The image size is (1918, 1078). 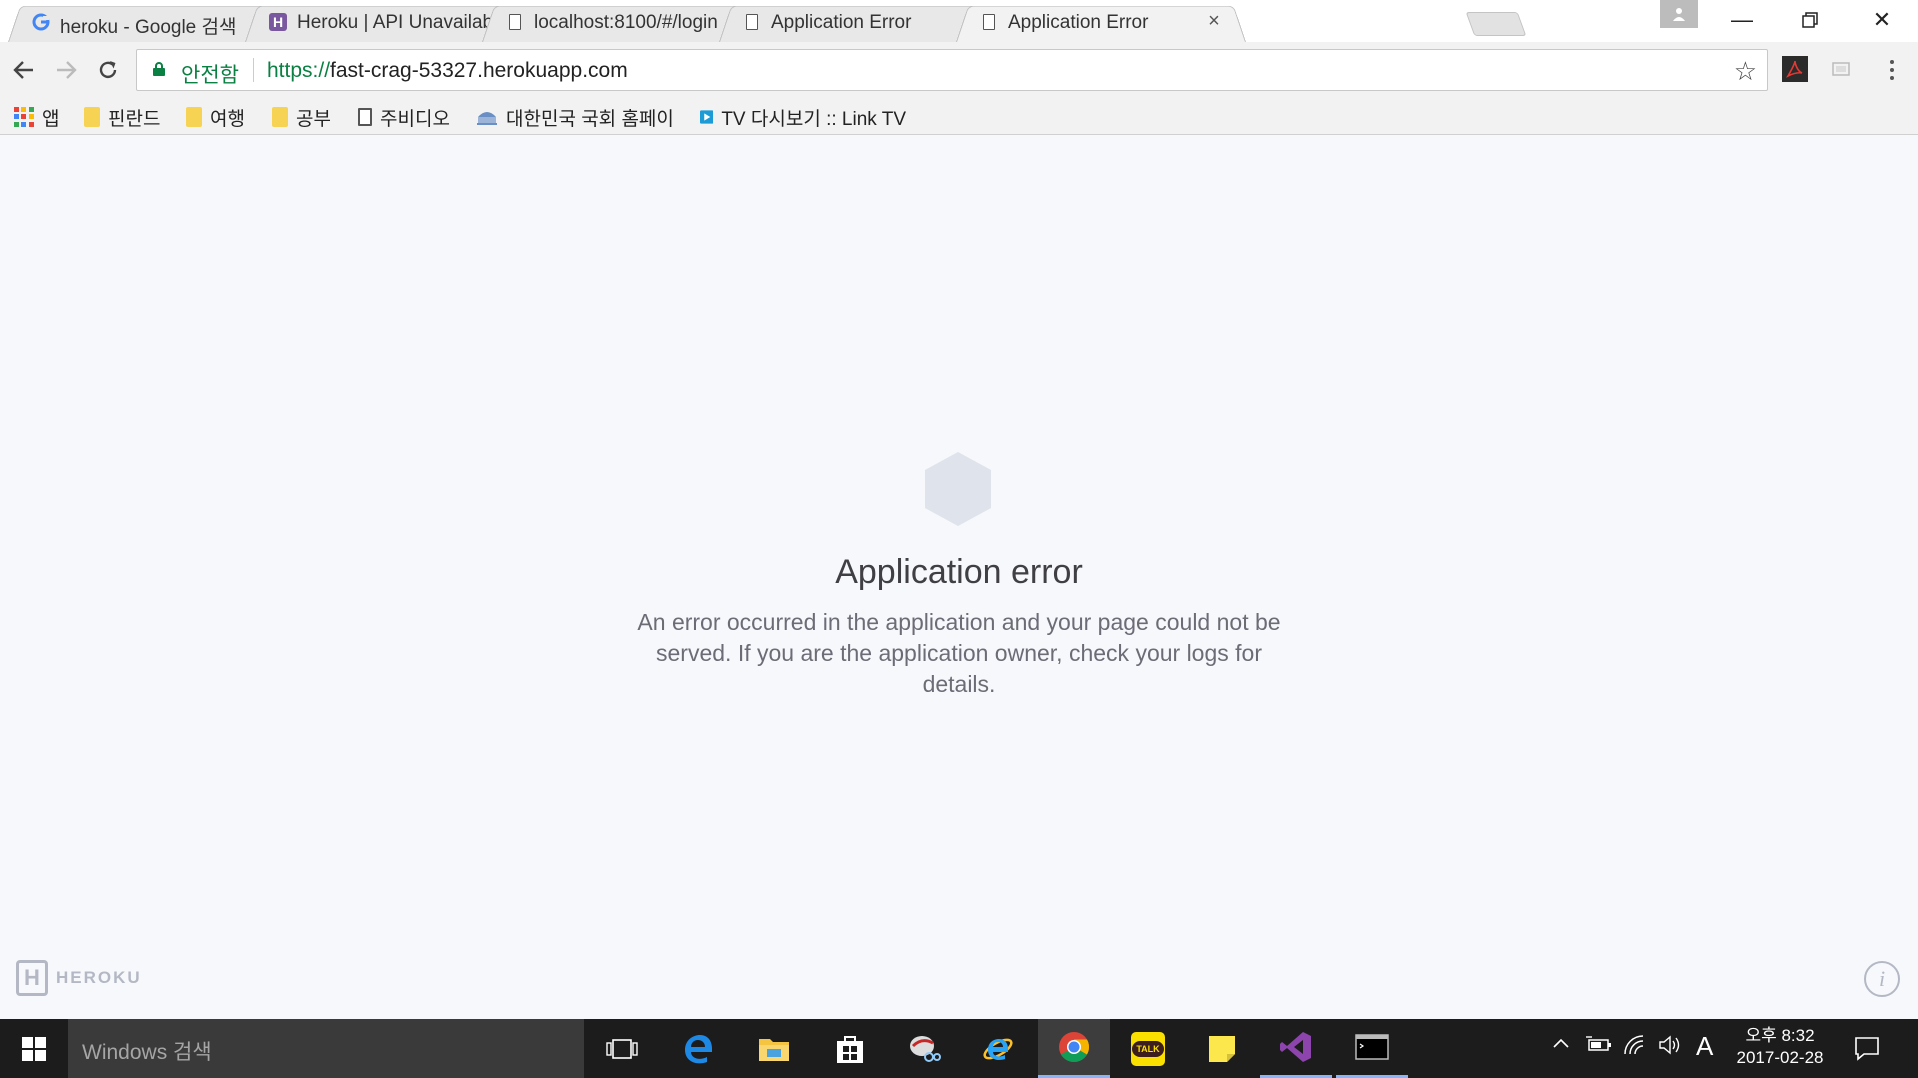 I want to click on notification-icon, so click(x=1867, y=1049).